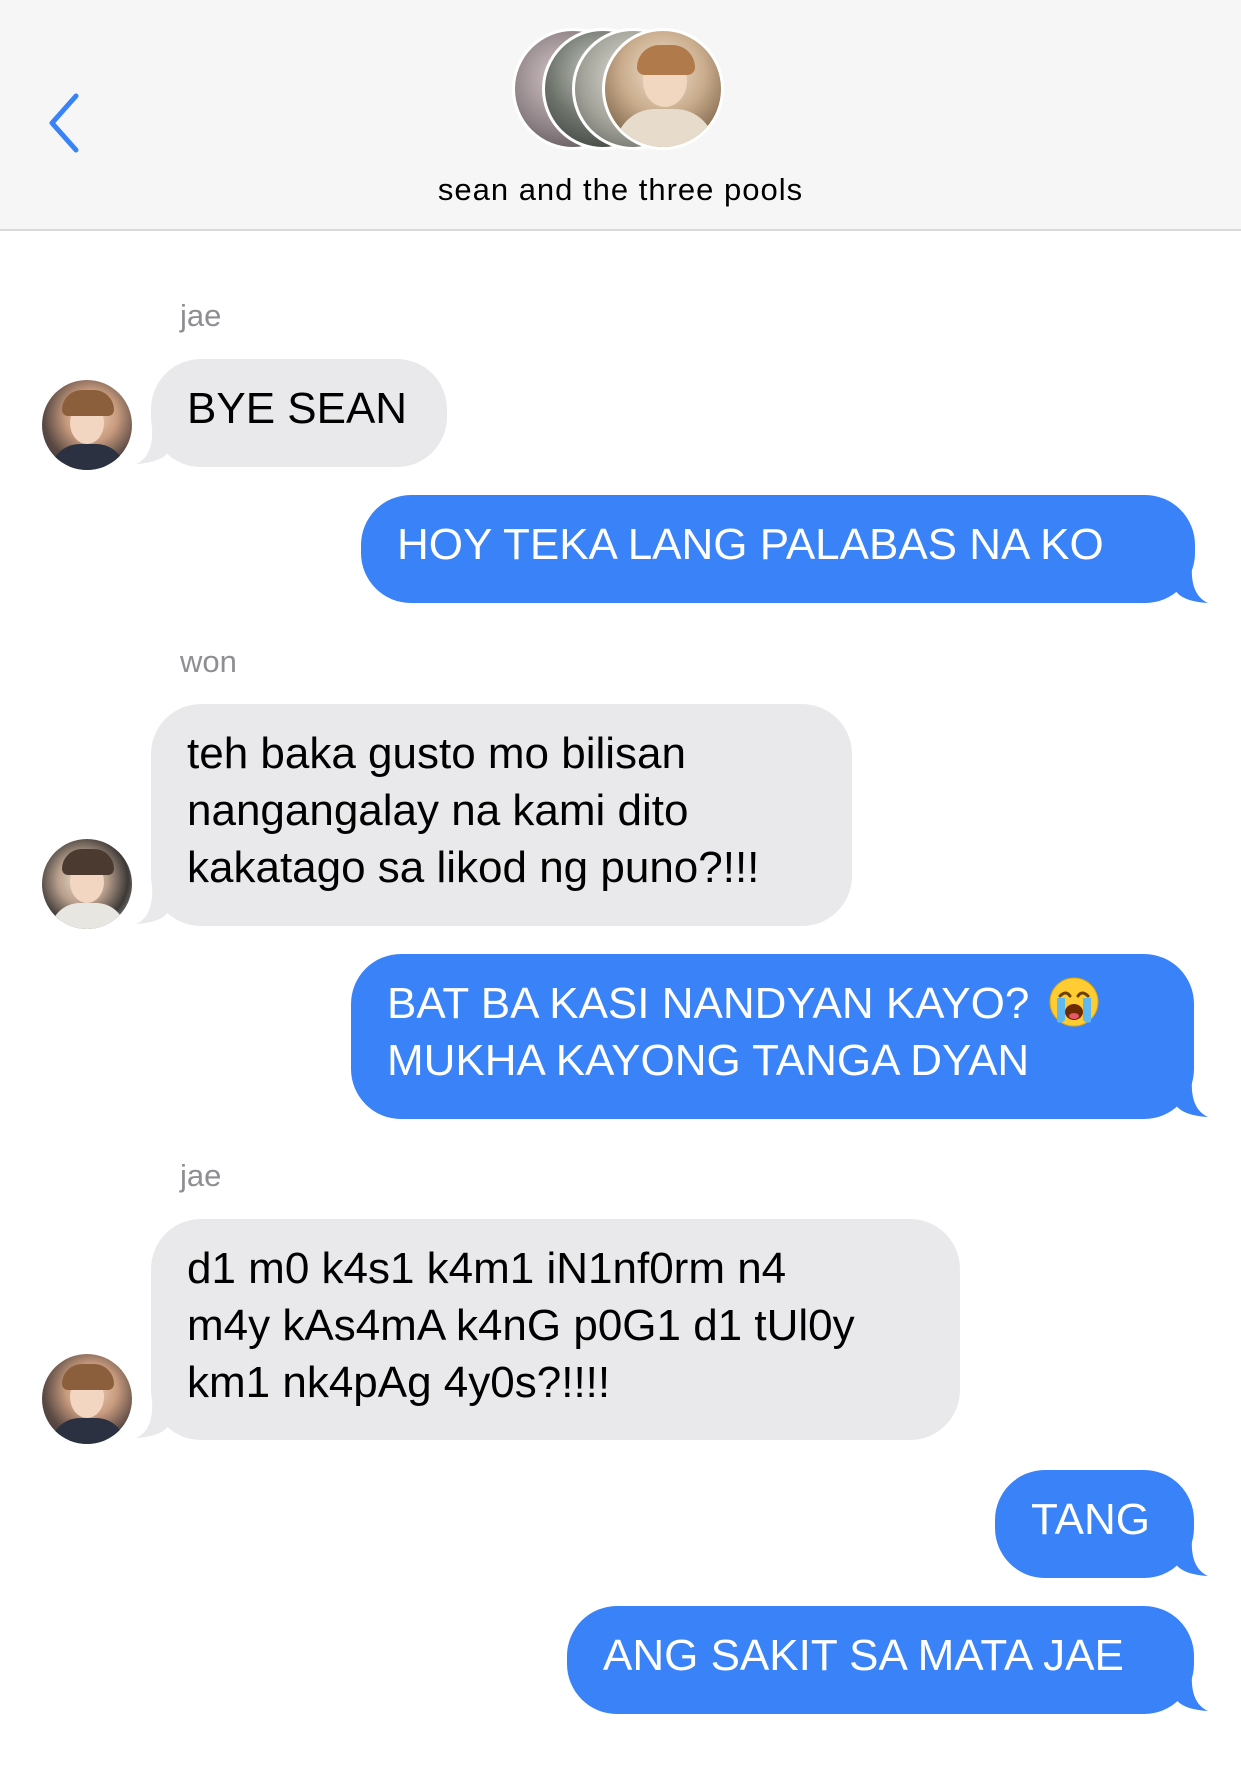 The image size is (1241, 1776). Describe the element at coordinates (708, 1003) in the screenshot. I see `message-text-line: BAT BA KASI NANDYAN KAYO?` at that location.